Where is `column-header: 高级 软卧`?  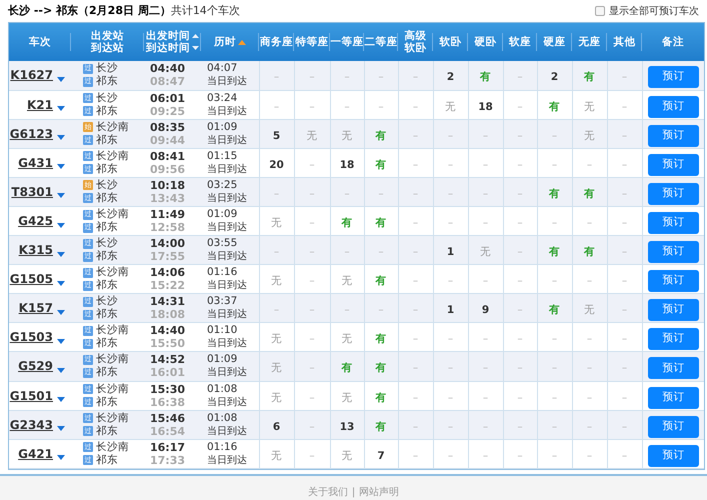
column-header: 高级 软卧 is located at coordinates (415, 42).